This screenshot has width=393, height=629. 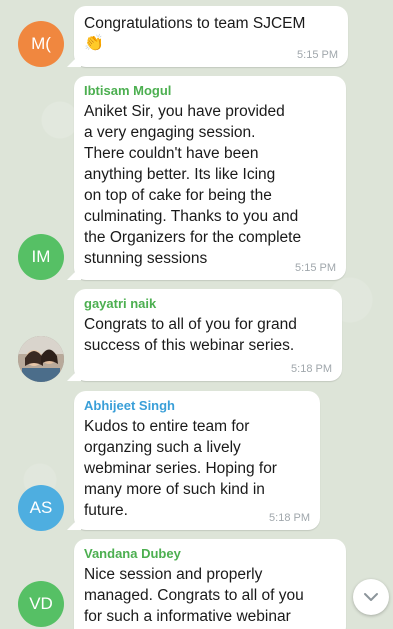 I want to click on avatar, so click(x=41, y=359).